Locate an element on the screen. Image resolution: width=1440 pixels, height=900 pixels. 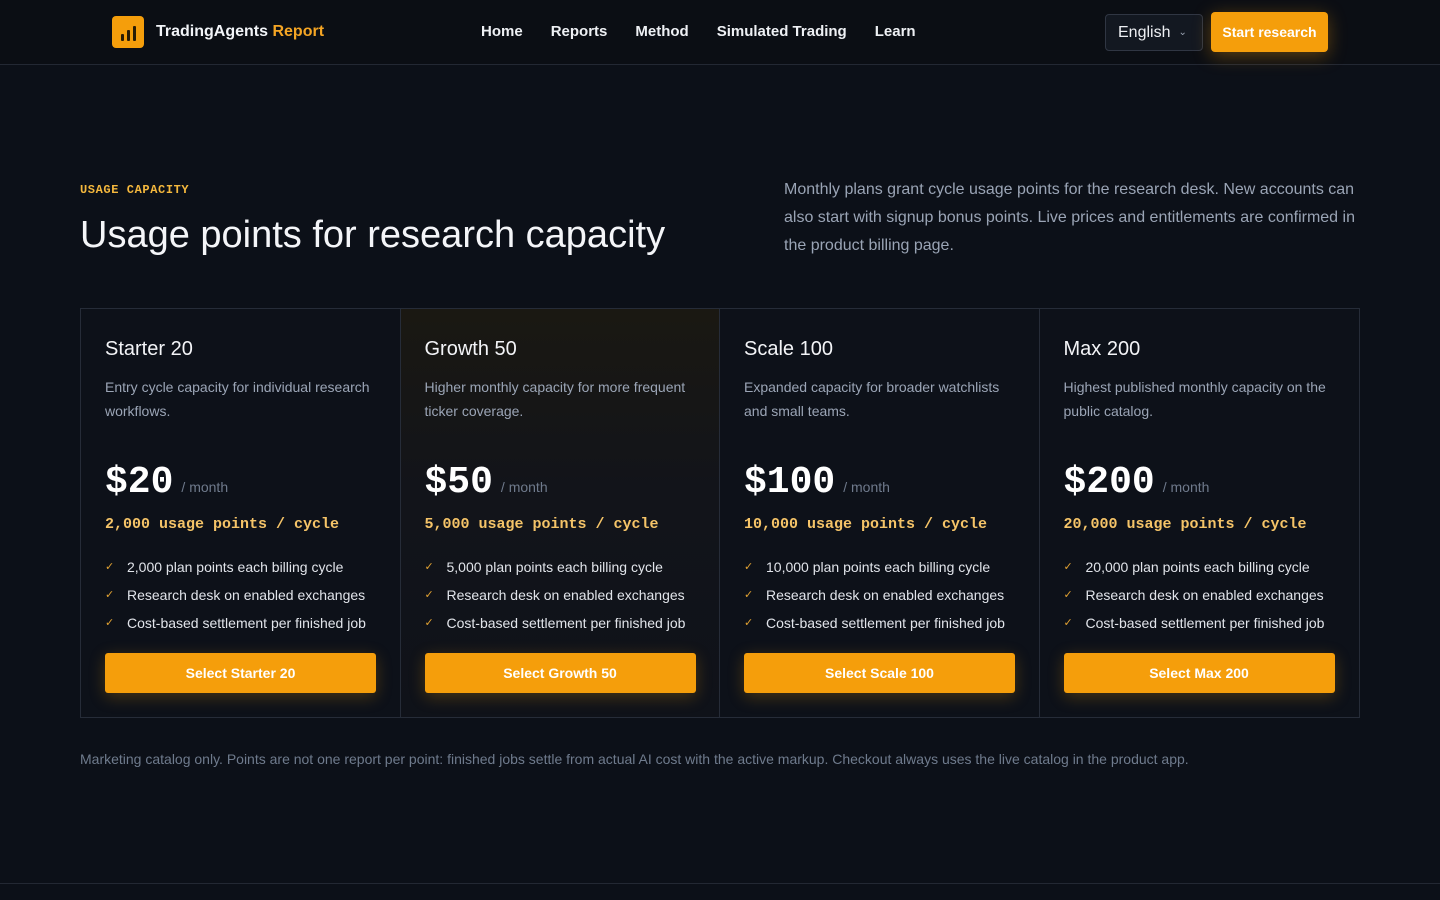
feature-item: ✓ 10,000 plan points each billing cycle is located at coordinates (879, 567).